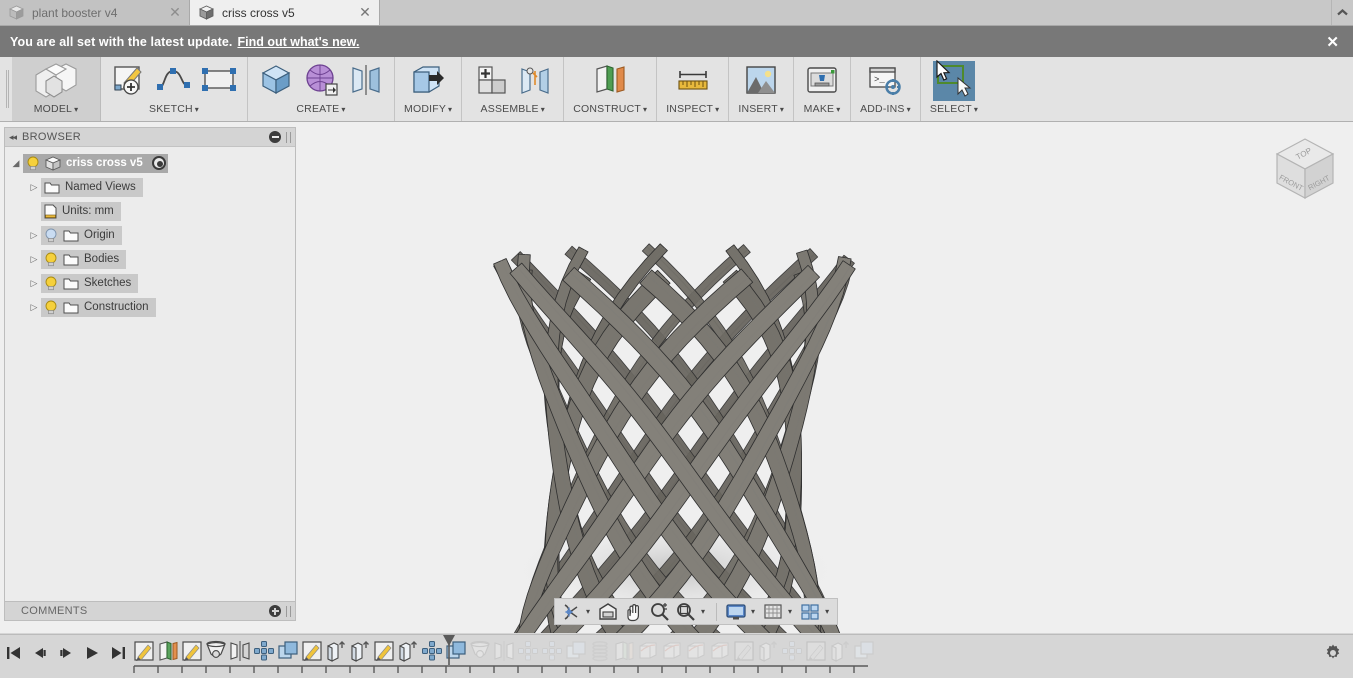 The image size is (1353, 678). Describe the element at coordinates (150, 235) in the screenshot. I see `tree-item-origin: ▷ Origin` at that location.